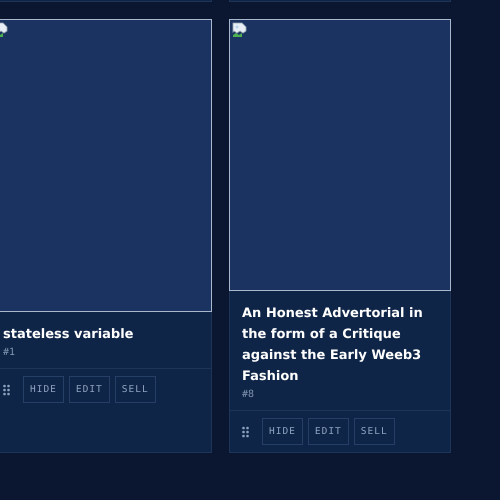 Image resolution: width=500 pixels, height=500 pixels. Describe the element at coordinates (333, 345) in the screenshot. I see `card-title: An Honest Advertorial in the form of a Critique against the Early Weeb3 Fashion` at that location.